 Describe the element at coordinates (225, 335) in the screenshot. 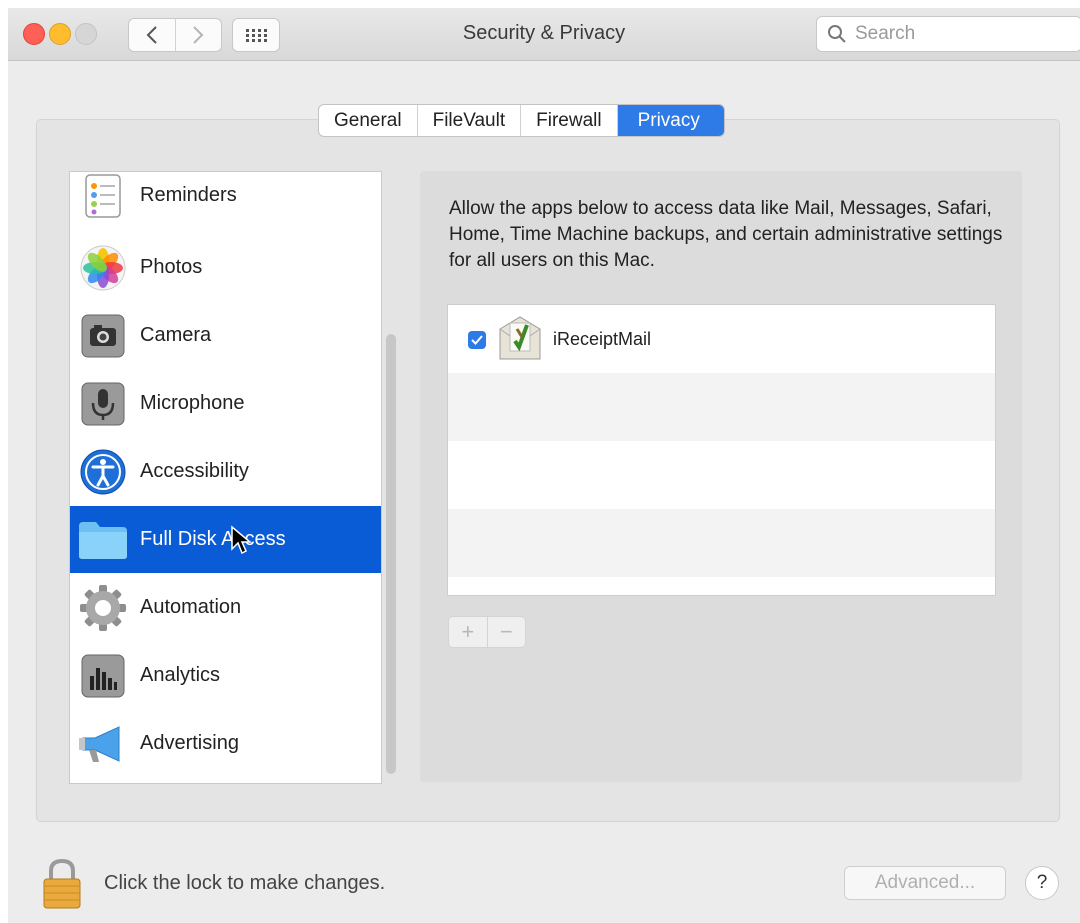

I see `sidebar-item-camera: Camera` at that location.